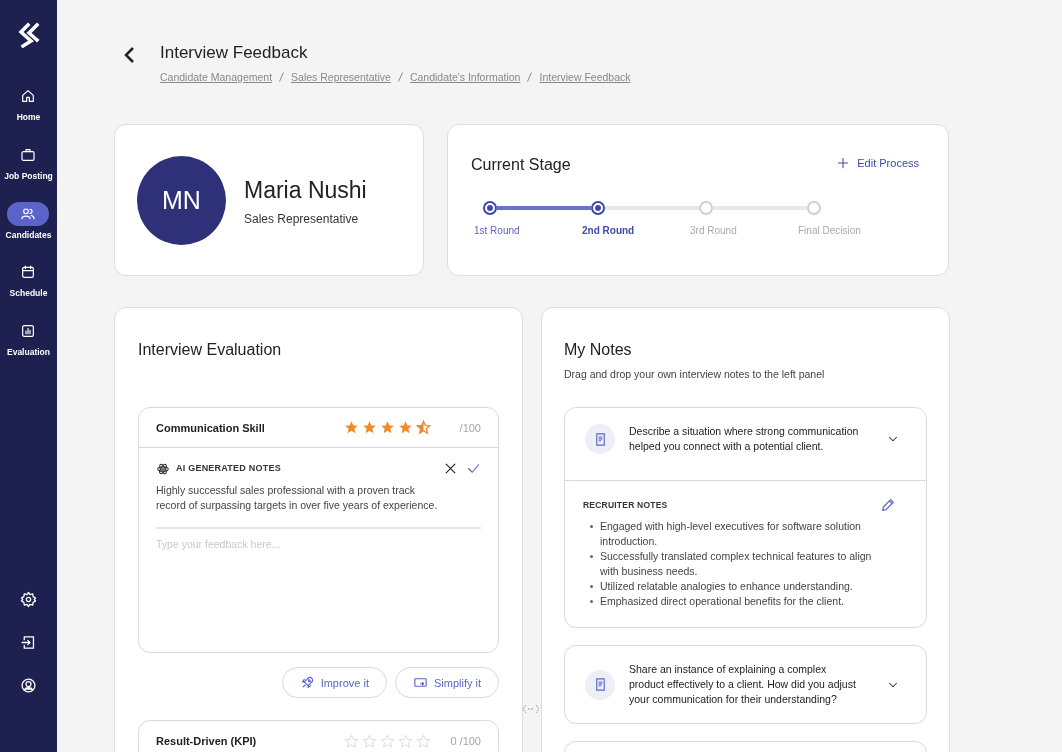 This screenshot has height=752, width=1062. I want to click on plus-icon, so click(843, 163).